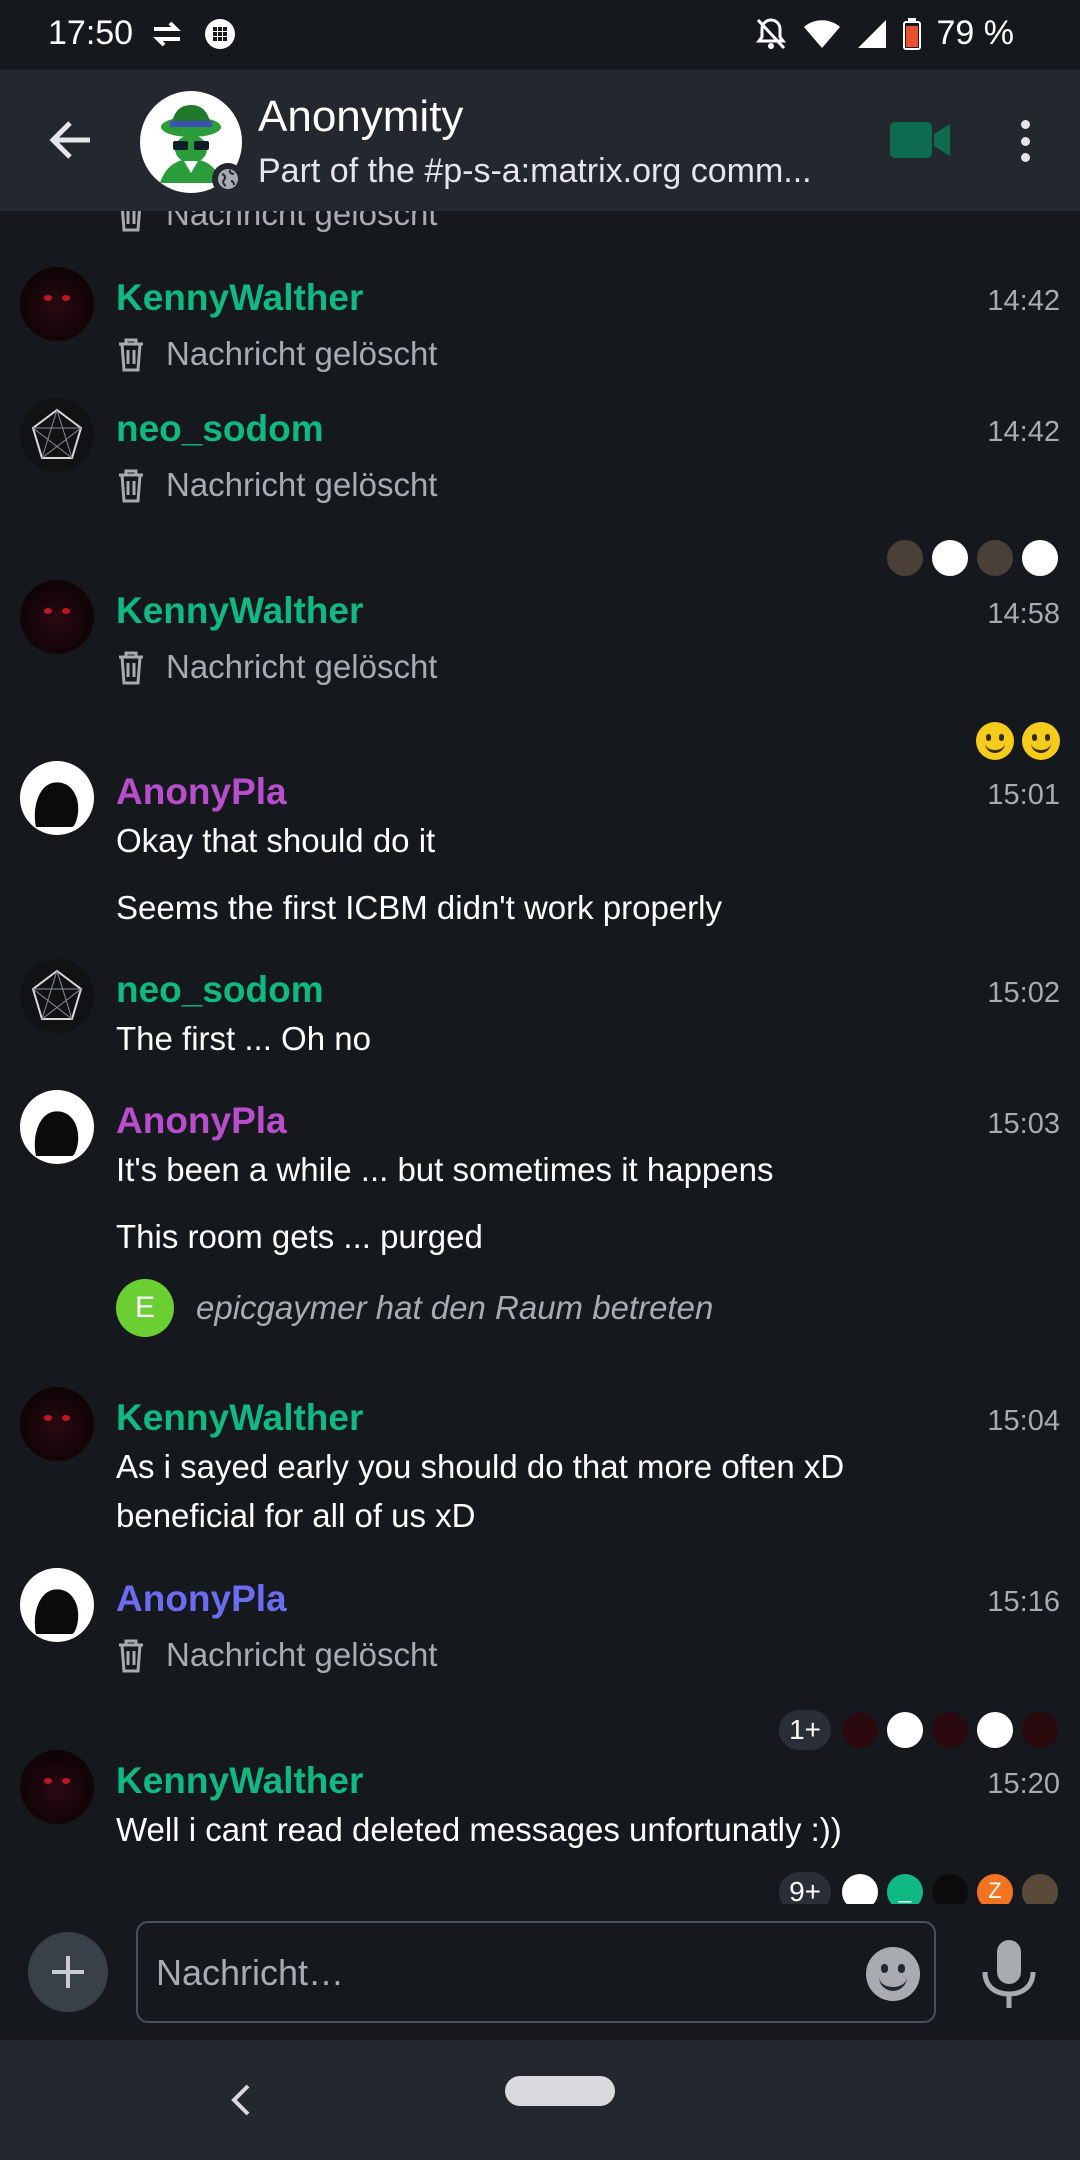  I want to click on public-room-badge, so click(228, 179).